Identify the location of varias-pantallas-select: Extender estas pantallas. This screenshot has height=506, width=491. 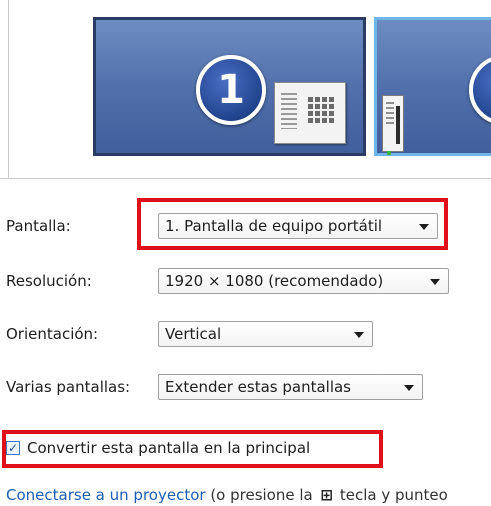
(290, 387).